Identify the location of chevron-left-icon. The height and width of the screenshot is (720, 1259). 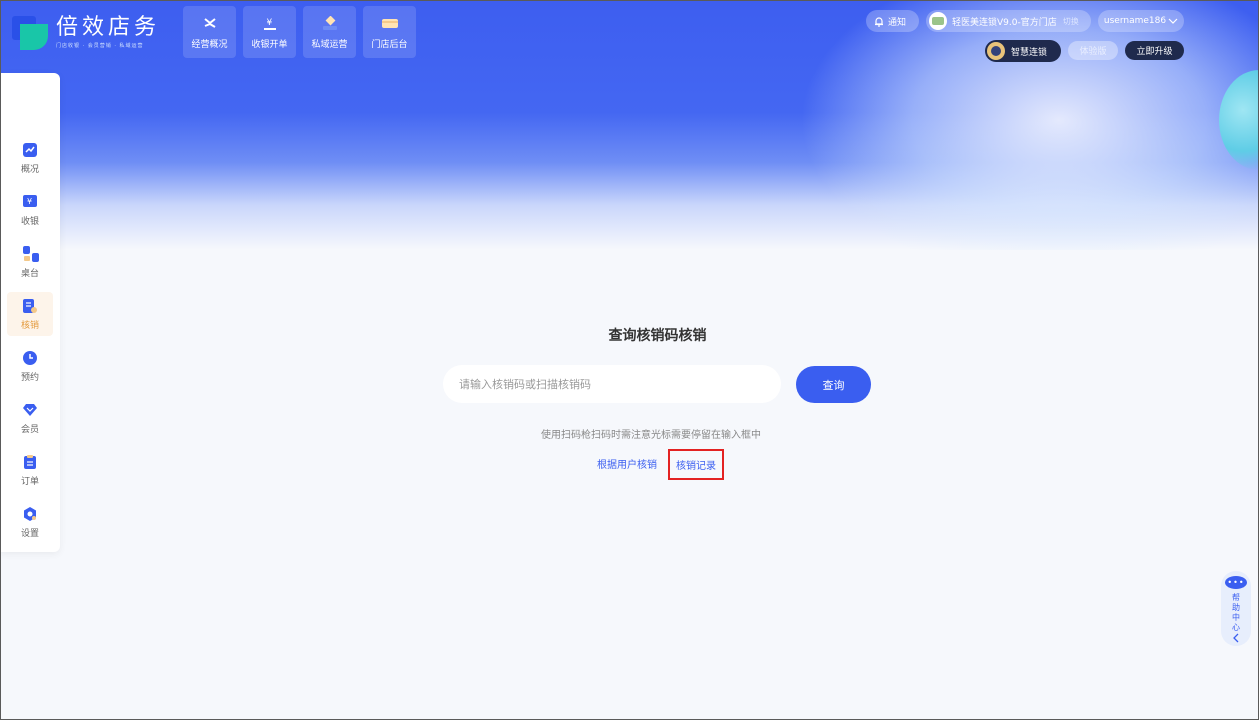
(1236, 639).